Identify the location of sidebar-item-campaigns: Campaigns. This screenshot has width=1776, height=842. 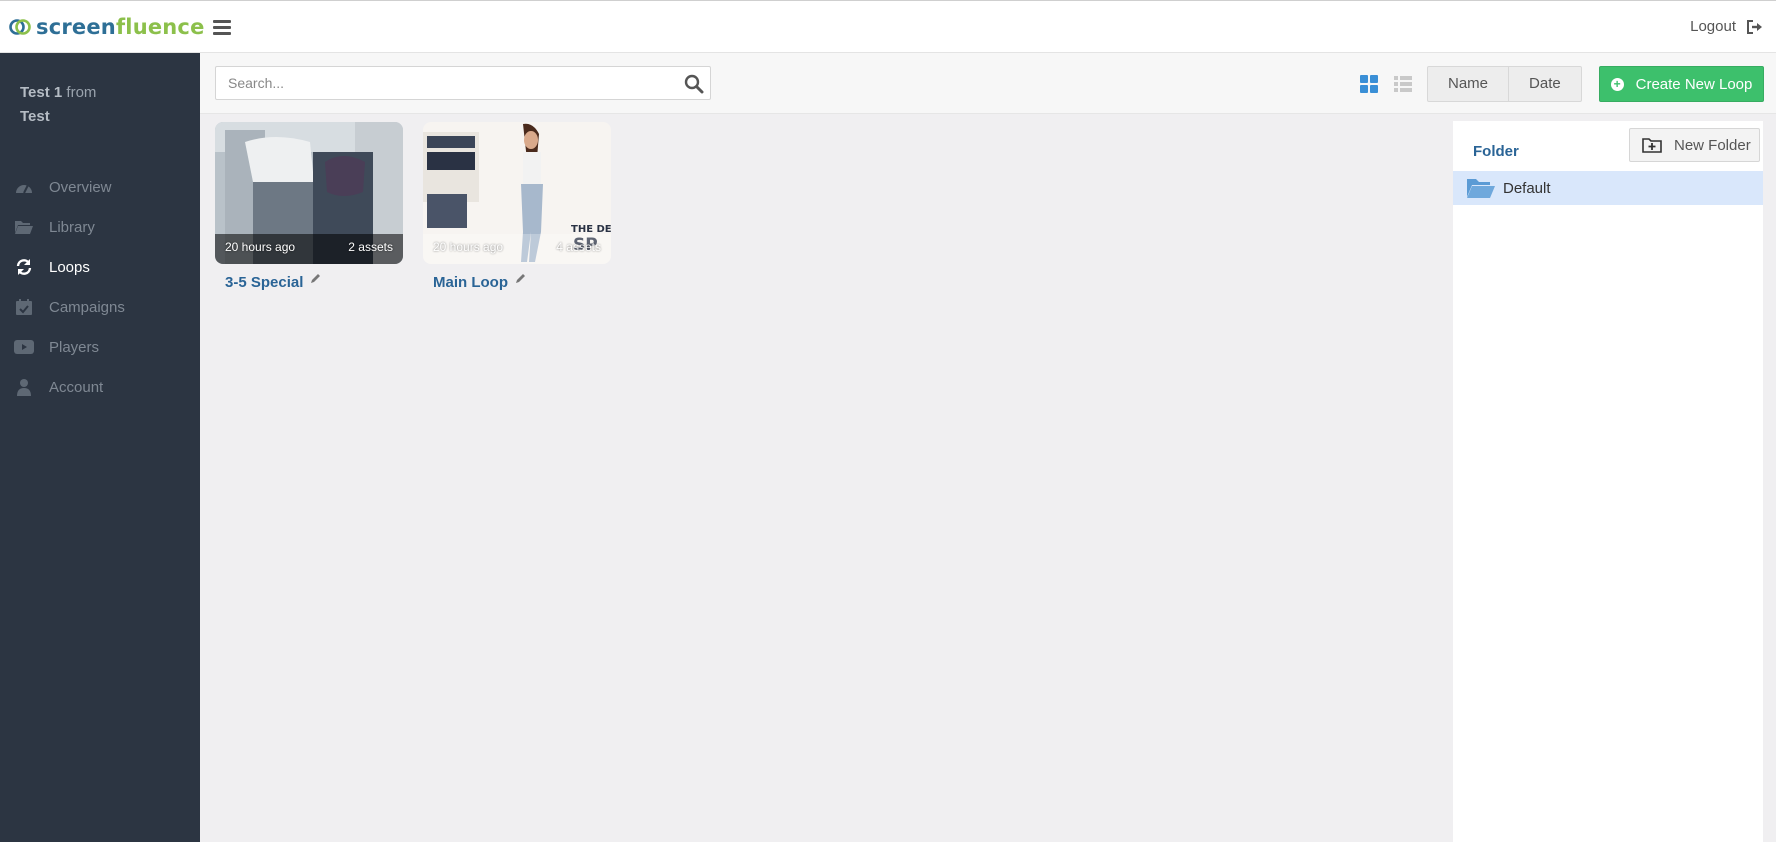
(100, 307).